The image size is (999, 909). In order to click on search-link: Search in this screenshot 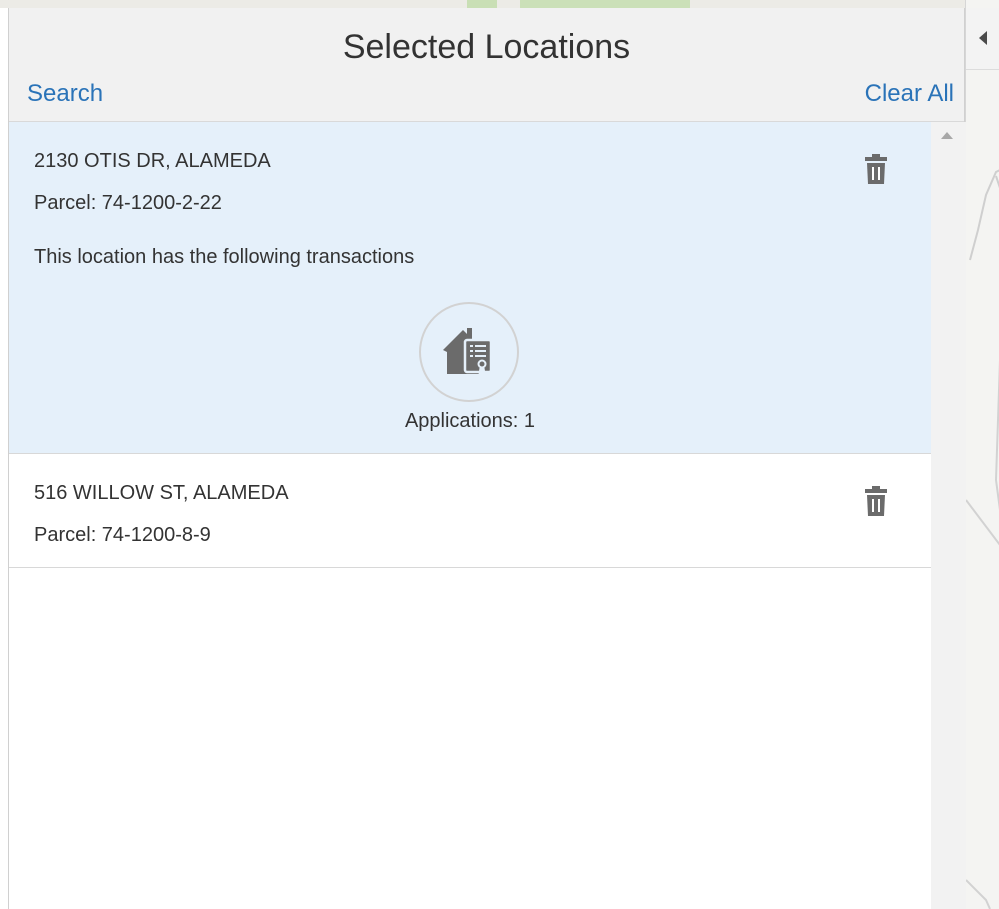, I will do `click(65, 94)`.